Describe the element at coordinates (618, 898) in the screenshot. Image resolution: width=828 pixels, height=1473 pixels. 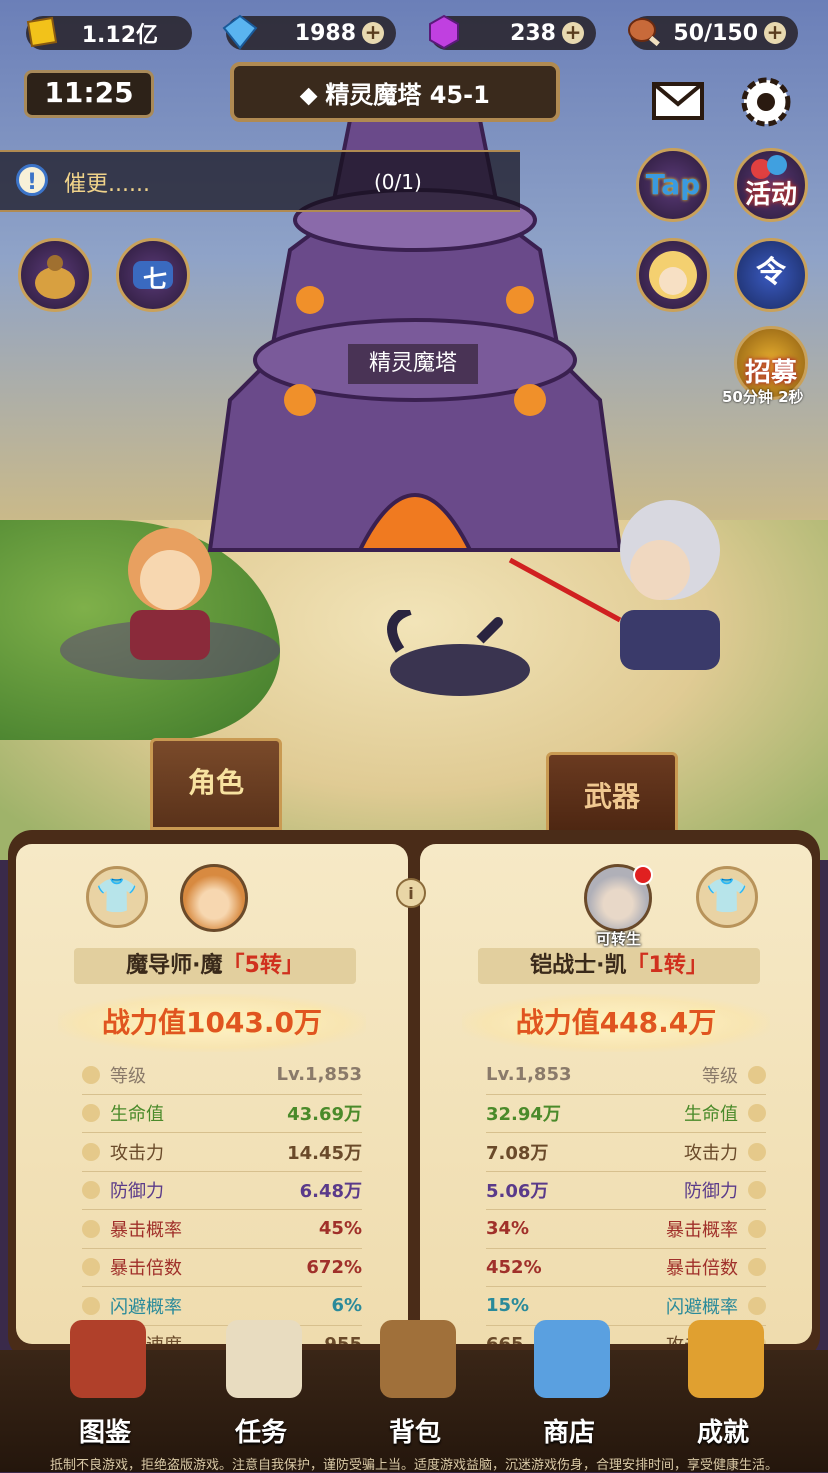
I see `right-hero-avatar` at that location.